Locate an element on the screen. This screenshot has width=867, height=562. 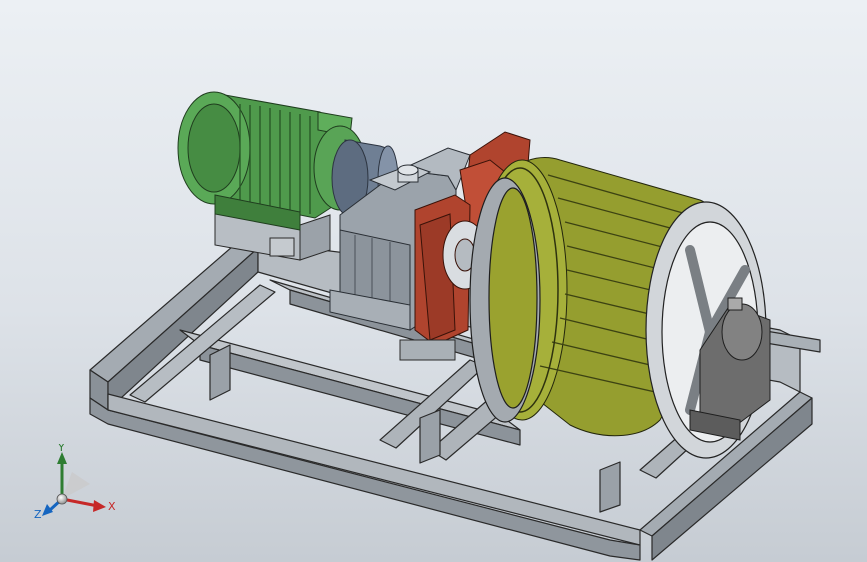
y-axis-label: Y is located at coordinates (61, 449).